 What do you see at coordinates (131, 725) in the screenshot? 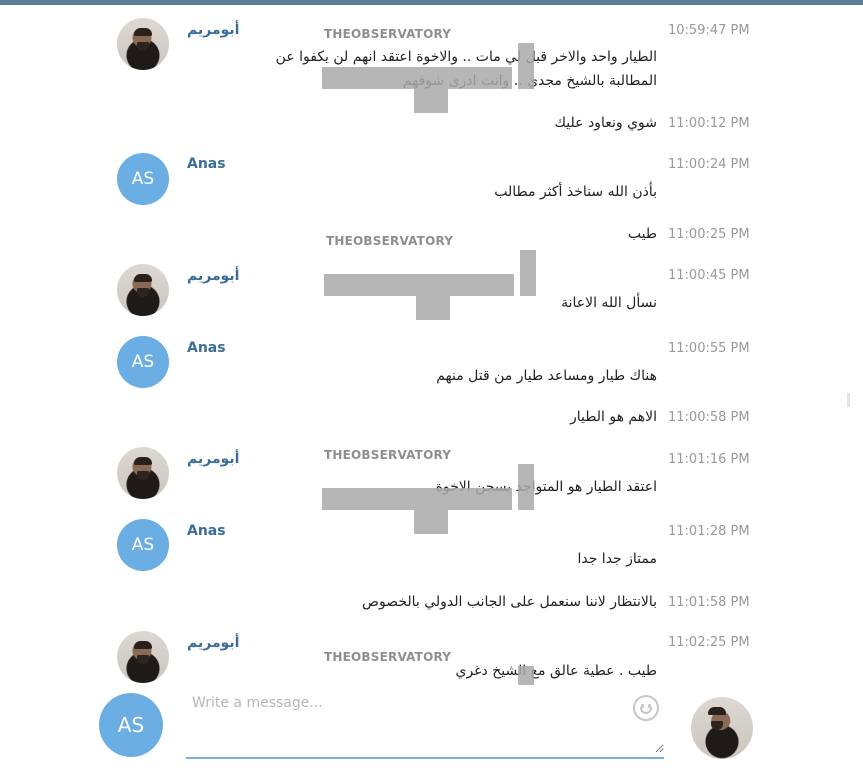
I see `my-avatar: AS` at bounding box center [131, 725].